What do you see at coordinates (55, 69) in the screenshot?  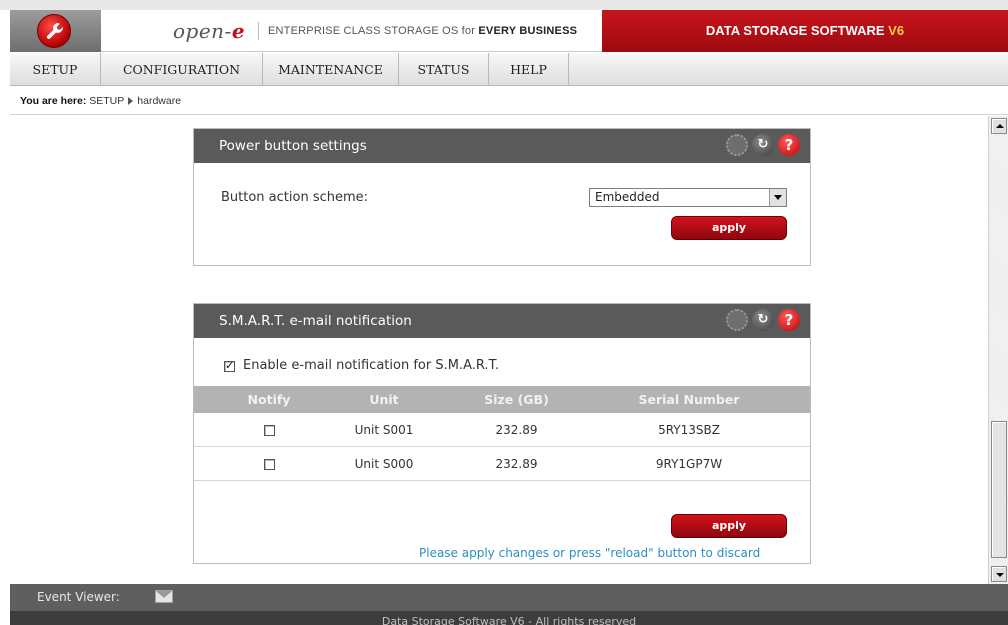 I see `menu-setup: SETUP` at bounding box center [55, 69].